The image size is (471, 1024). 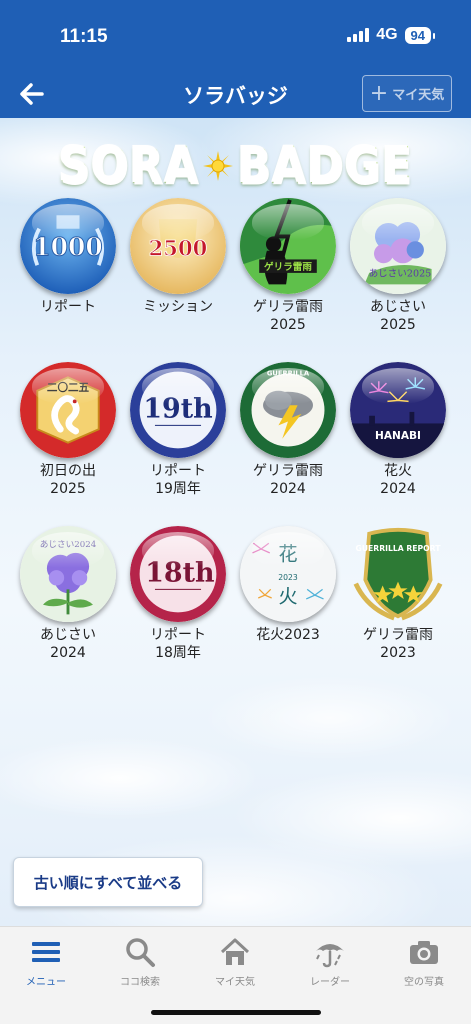 I want to click on tab-label: レーダー, so click(x=330, y=982).